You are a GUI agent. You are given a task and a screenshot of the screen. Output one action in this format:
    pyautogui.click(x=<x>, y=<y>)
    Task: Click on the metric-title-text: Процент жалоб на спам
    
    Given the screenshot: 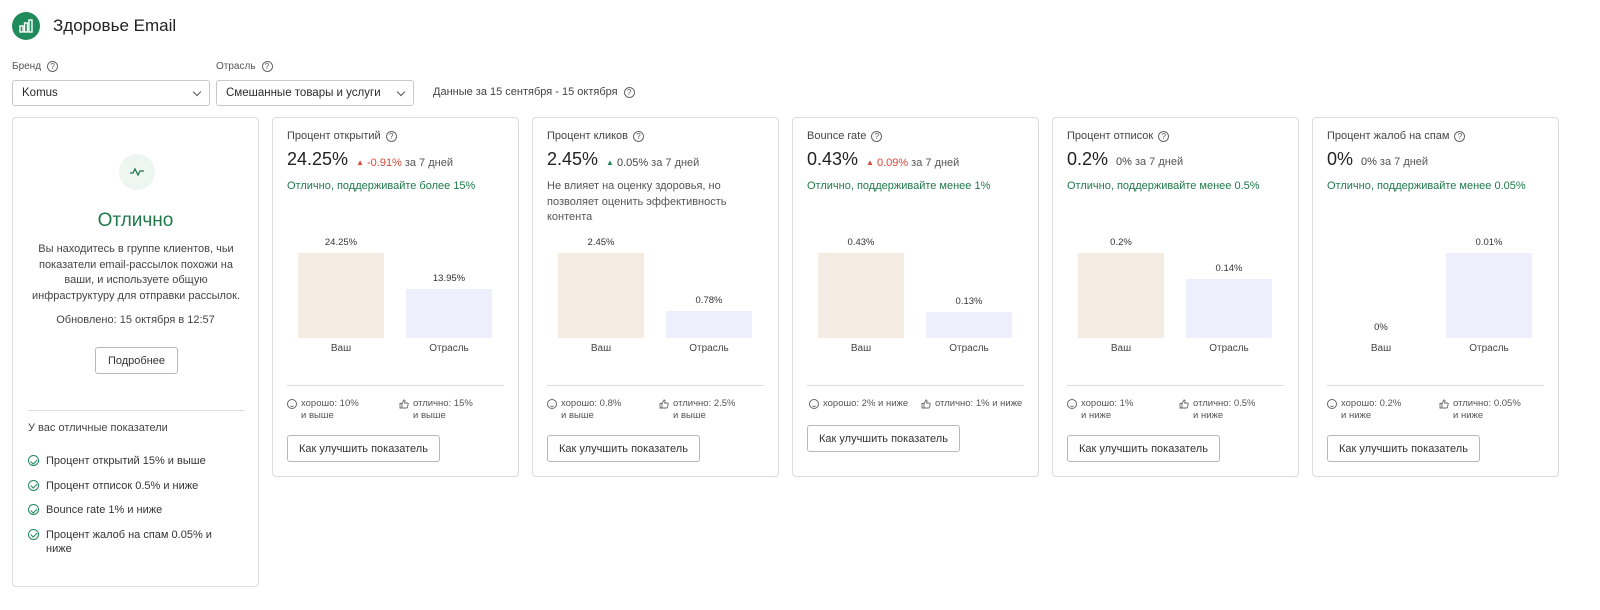 What is the action you would take?
    pyautogui.click(x=1388, y=136)
    